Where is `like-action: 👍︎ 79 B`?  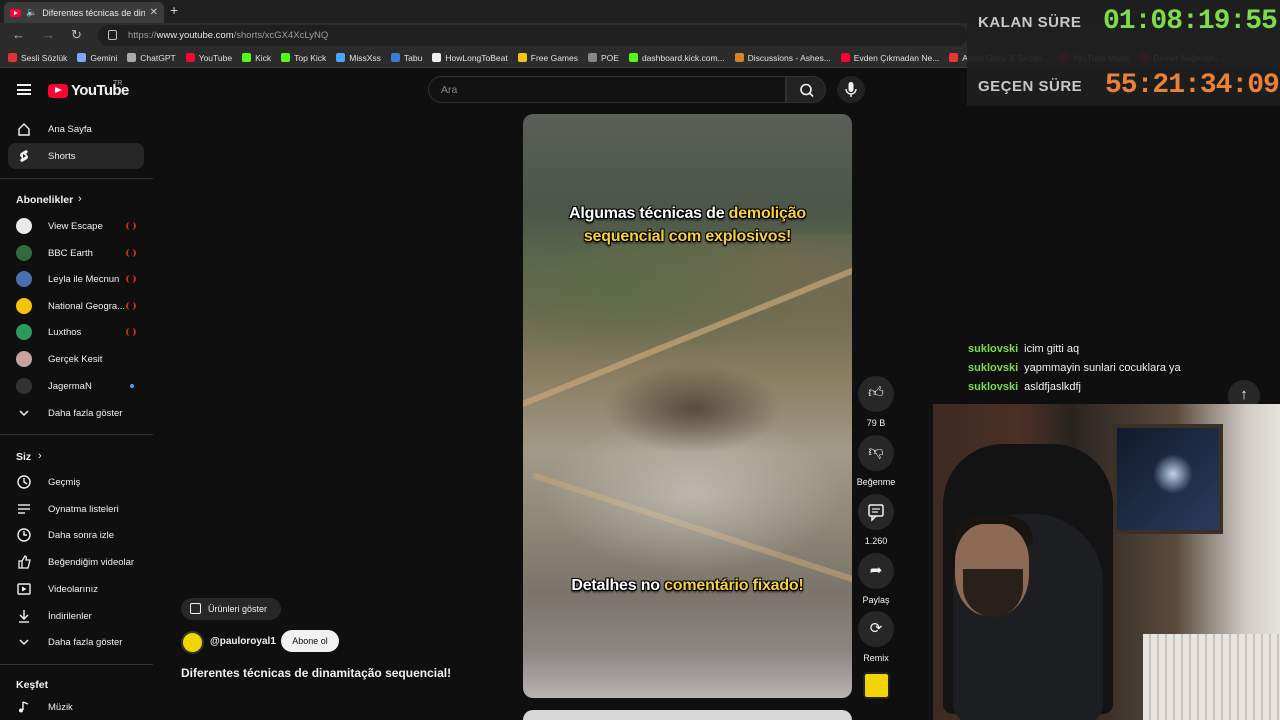 like-action: 👍︎ 79 B is located at coordinates (876, 402).